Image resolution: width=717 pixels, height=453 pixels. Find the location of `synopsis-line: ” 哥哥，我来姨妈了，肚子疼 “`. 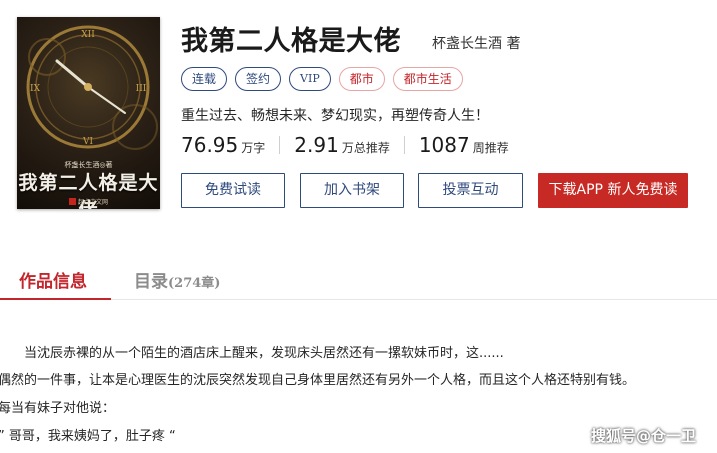

synopsis-line: ” 哥哥，我来姨妈了，肚子疼 “ is located at coordinates (88, 436).